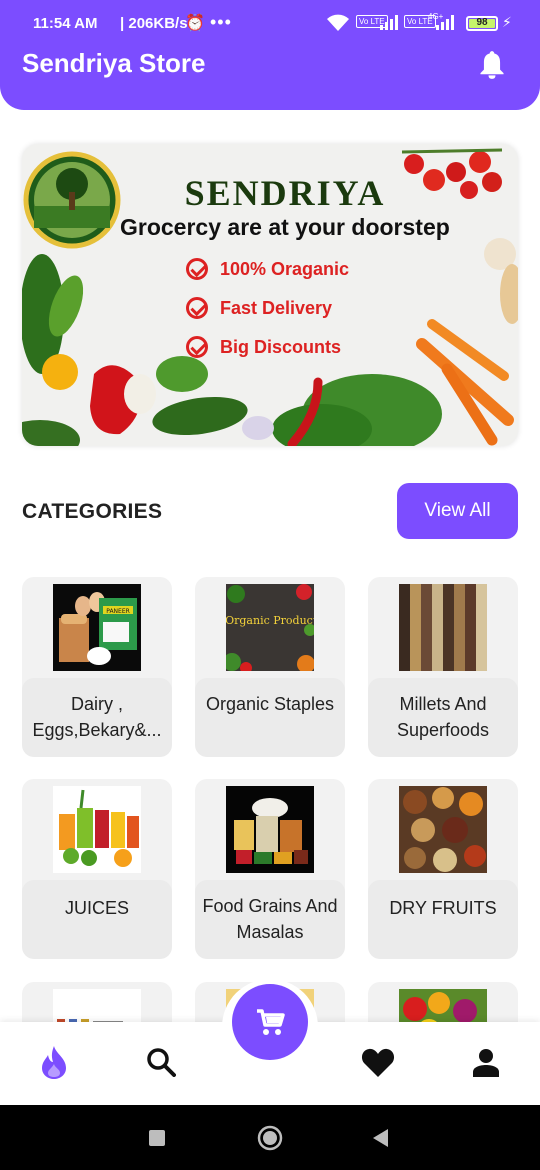 This screenshot has width=540, height=1170. Describe the element at coordinates (161, 1062) in the screenshot. I see `search-icon` at that location.